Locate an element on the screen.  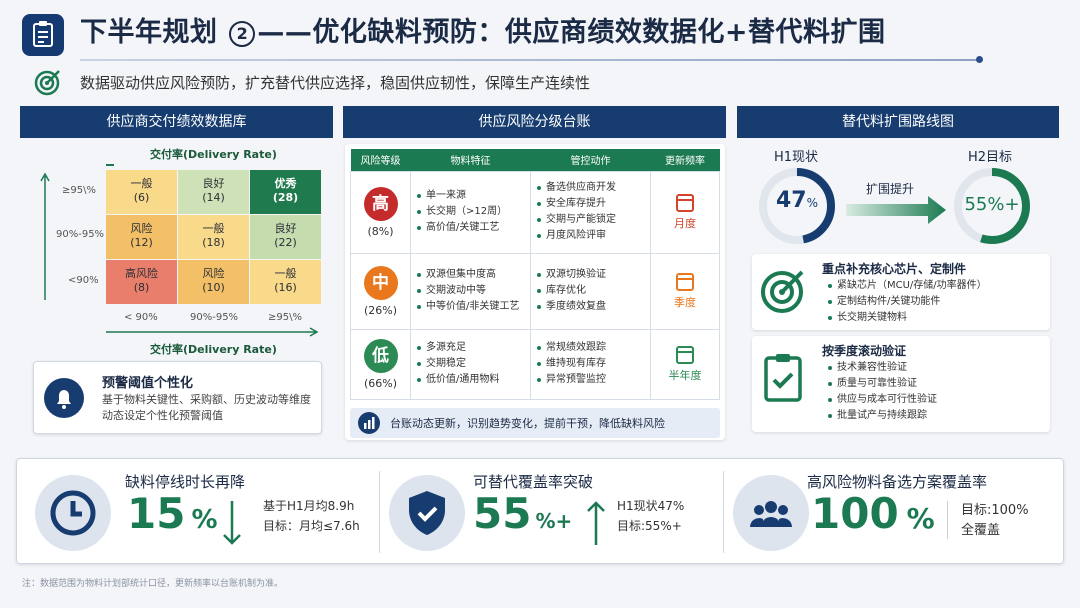
roadmap-item-points: 紧缺芯片（MCU/存储/功率器件） 定制结构件/关键功能件 长交期关键物料 is located at coordinates (904, 302).